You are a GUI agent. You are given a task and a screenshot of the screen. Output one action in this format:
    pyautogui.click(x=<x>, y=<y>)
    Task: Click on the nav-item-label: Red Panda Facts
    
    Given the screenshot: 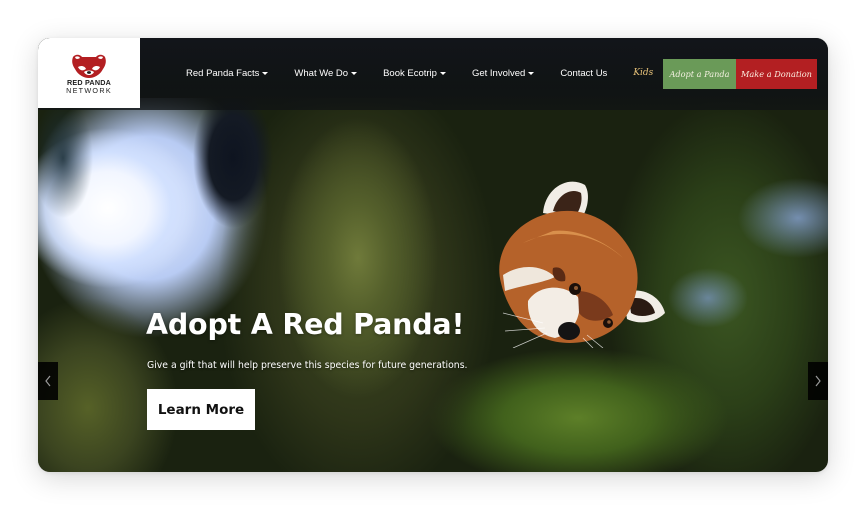 What is the action you would take?
    pyautogui.click(x=223, y=73)
    